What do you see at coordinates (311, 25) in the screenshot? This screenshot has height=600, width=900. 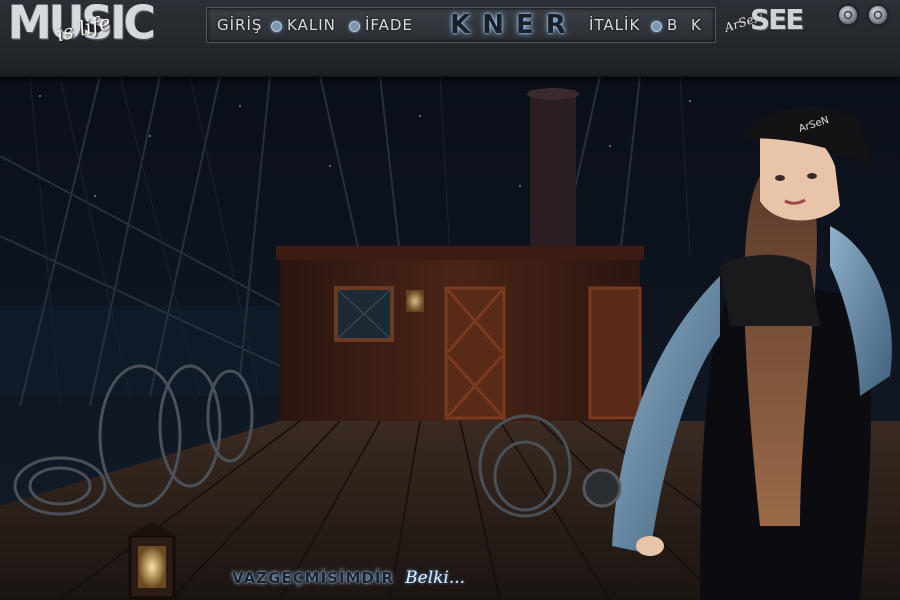 I see `nav-item-kalin: KALIN` at bounding box center [311, 25].